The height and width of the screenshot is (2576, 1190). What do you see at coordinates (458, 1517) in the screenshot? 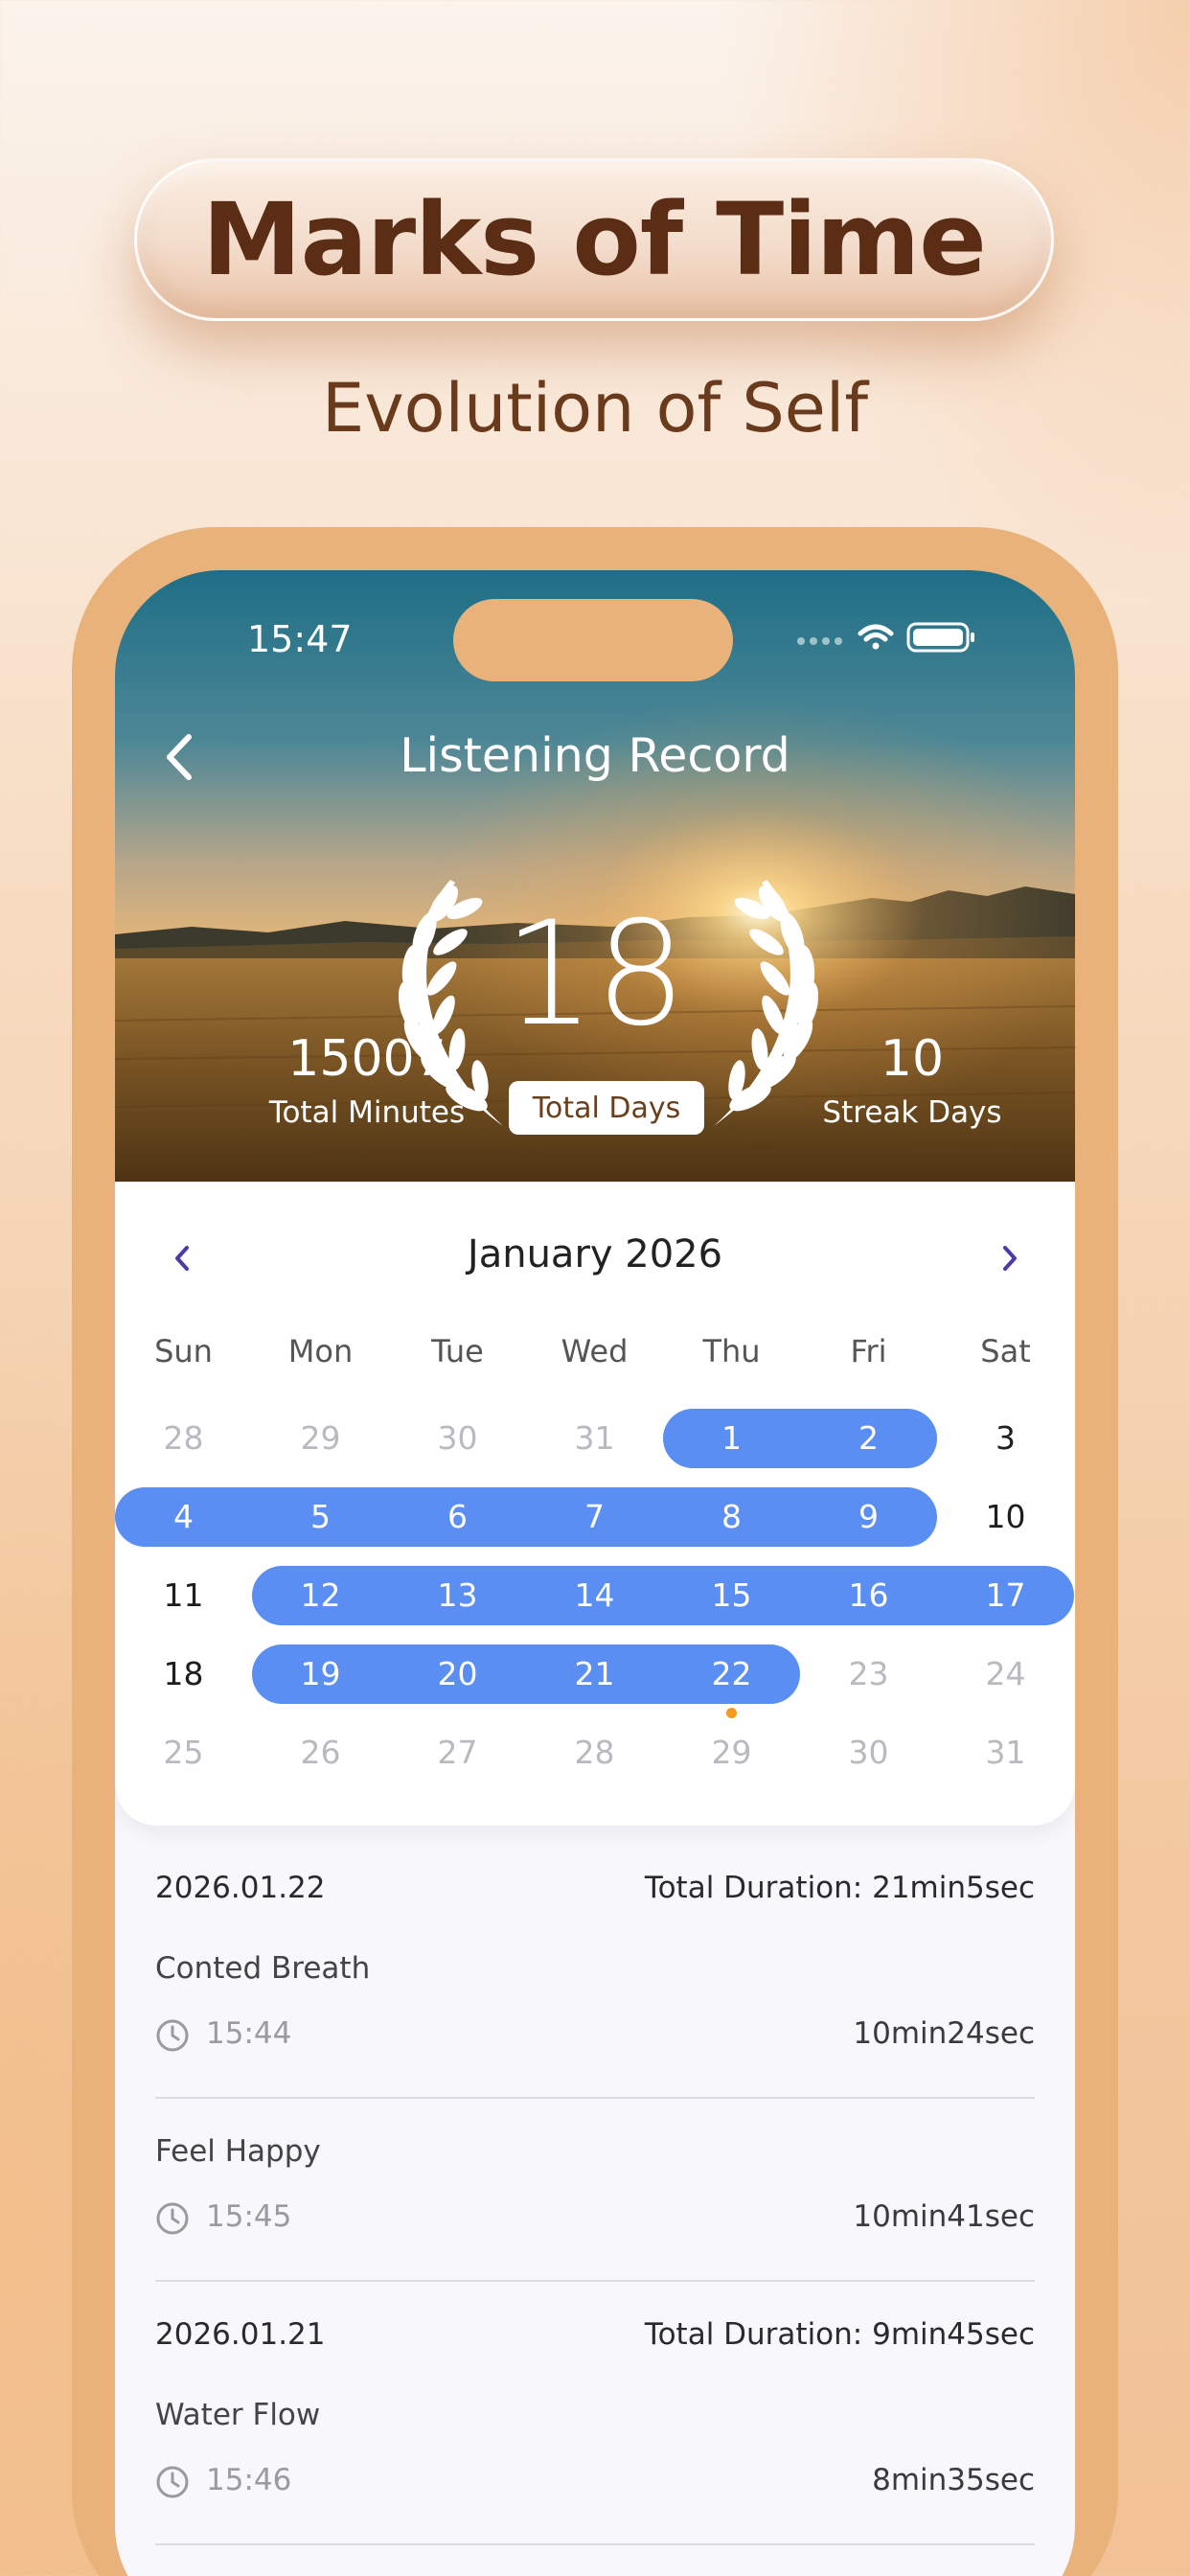
I see `calendar-day: 6` at bounding box center [458, 1517].